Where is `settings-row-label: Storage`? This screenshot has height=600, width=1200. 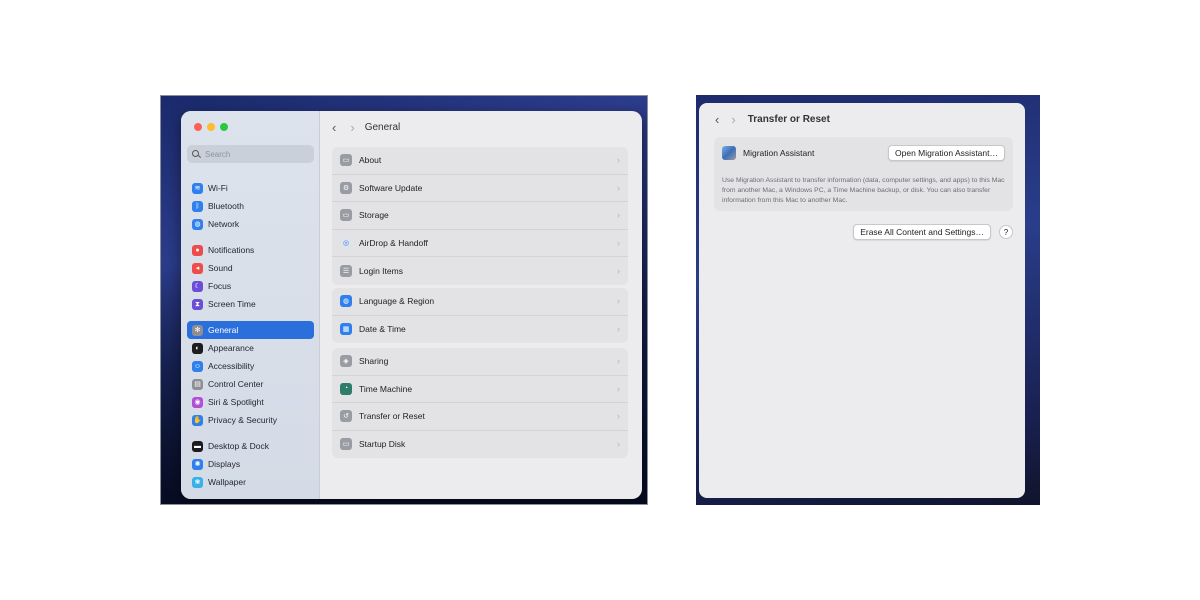
settings-row-label: Storage is located at coordinates (374, 215).